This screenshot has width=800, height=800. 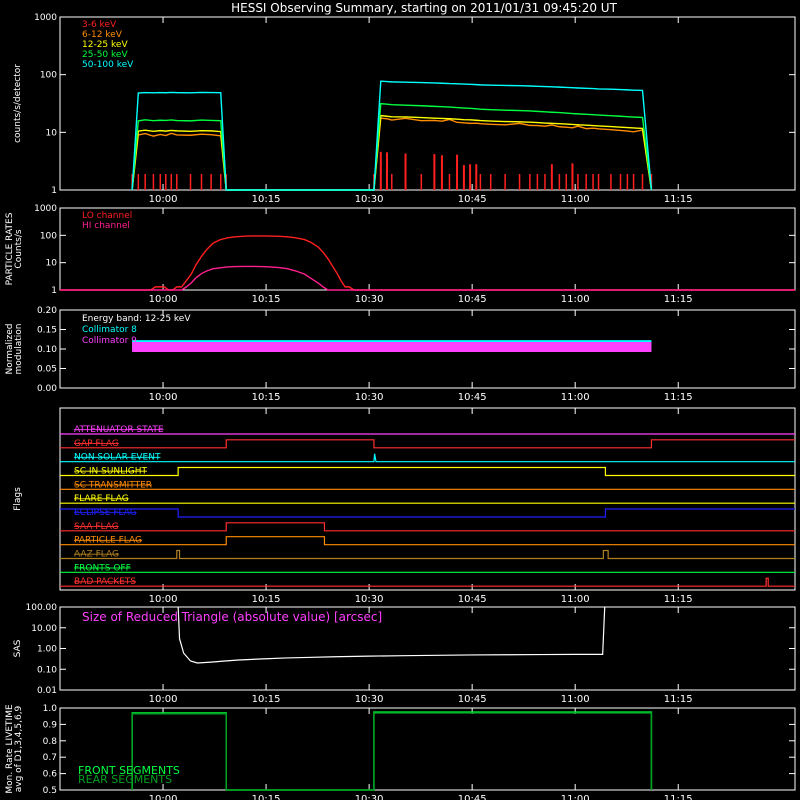 What do you see at coordinates (18, 103) in the screenshot?
I see `y-axis-label: counts/s/detector` at bounding box center [18, 103].